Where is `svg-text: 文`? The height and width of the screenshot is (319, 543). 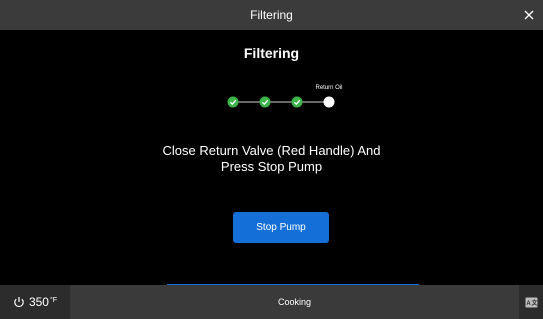
svg-text: 文 is located at coordinates (534, 303).